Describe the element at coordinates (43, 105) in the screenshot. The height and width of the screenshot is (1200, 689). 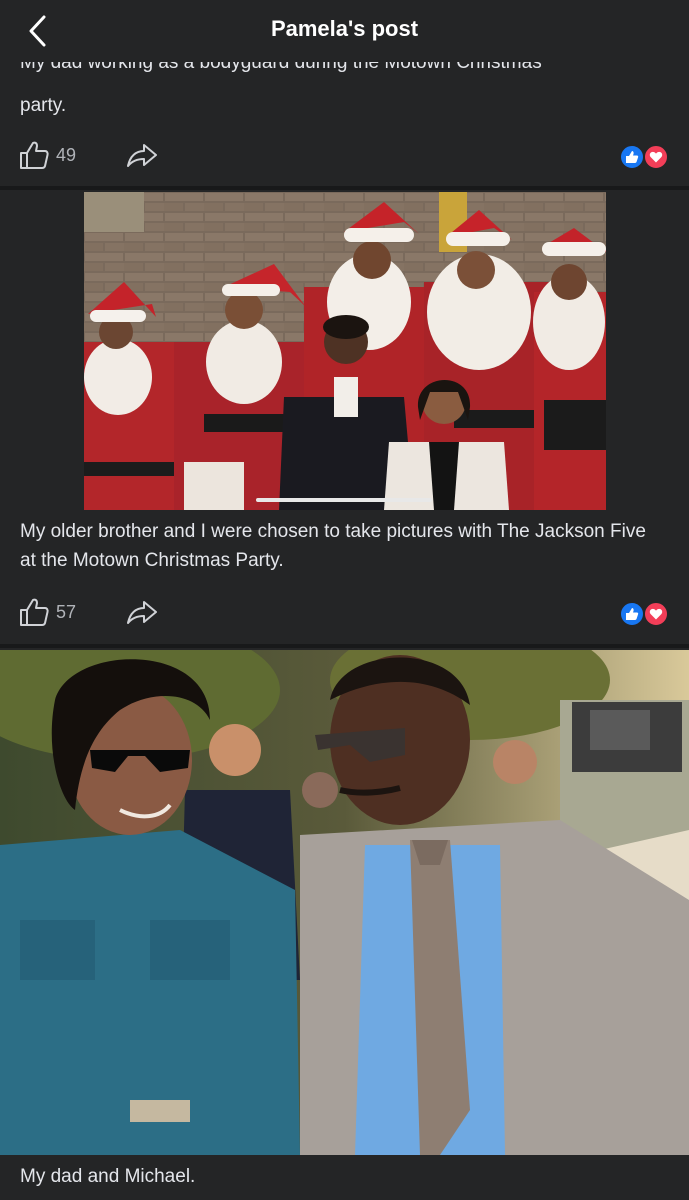
I see `post-caption-line-2: party.` at that location.